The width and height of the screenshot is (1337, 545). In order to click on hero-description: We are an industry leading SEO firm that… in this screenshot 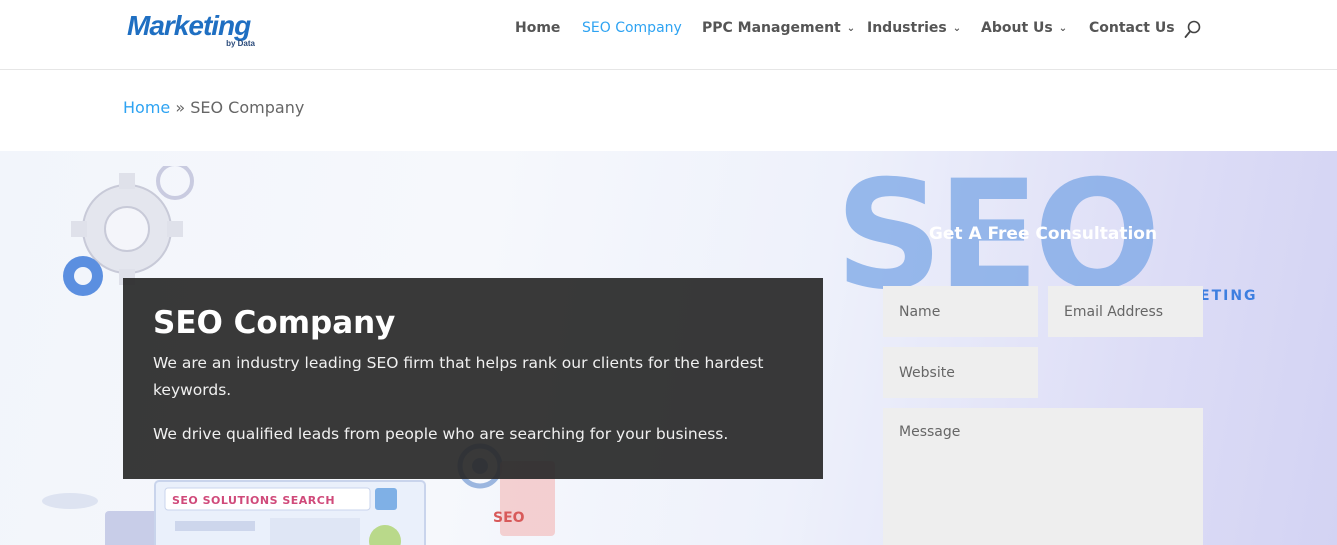, I will do `click(458, 376)`.